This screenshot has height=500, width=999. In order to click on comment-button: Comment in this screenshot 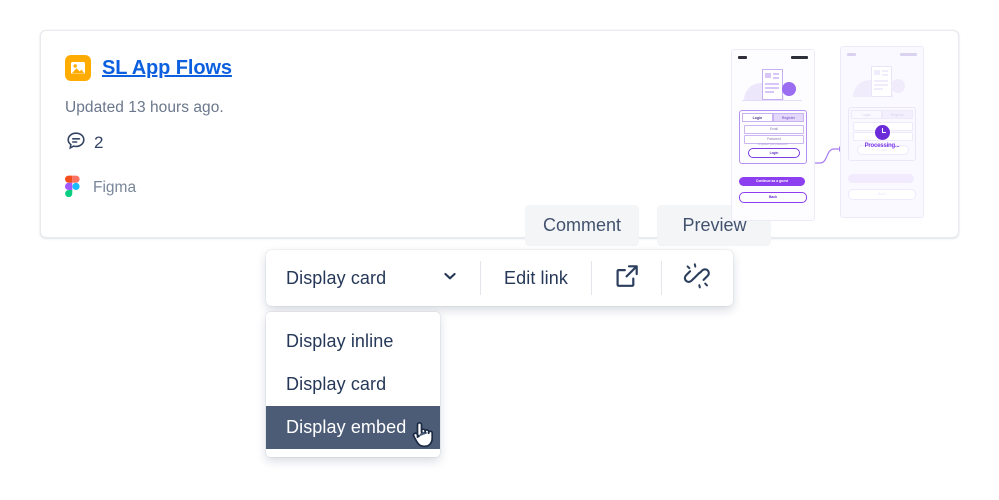, I will do `click(582, 225)`.